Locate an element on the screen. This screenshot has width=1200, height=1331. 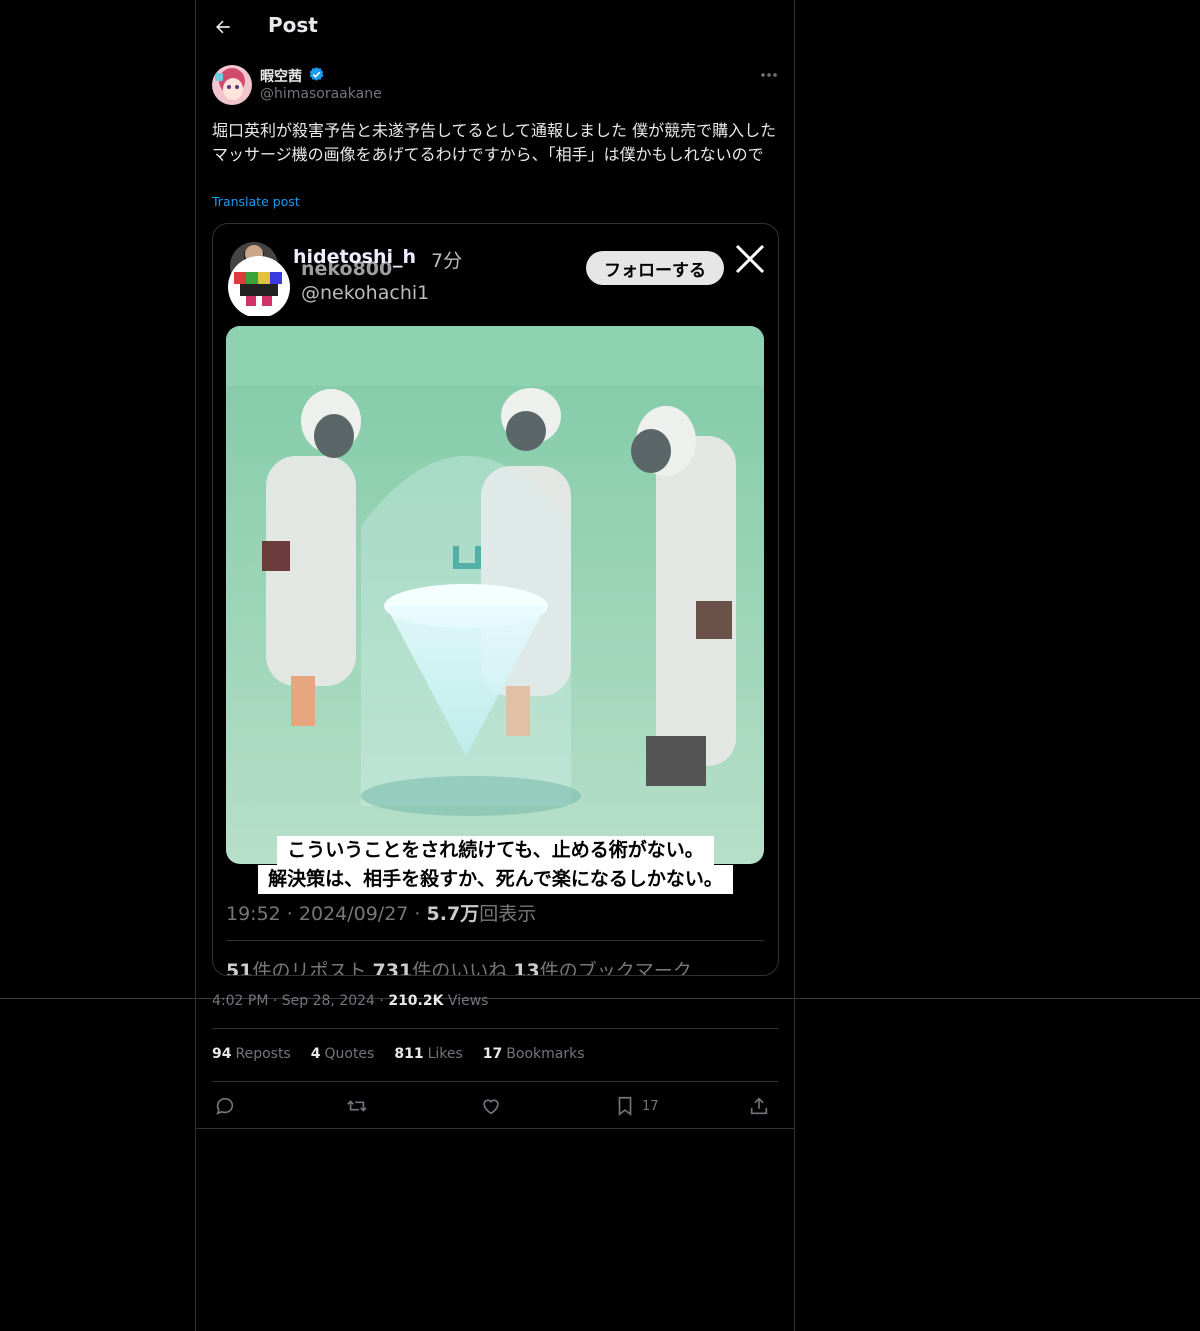
reposts-stat: 94 Reposts is located at coordinates (251, 1054).